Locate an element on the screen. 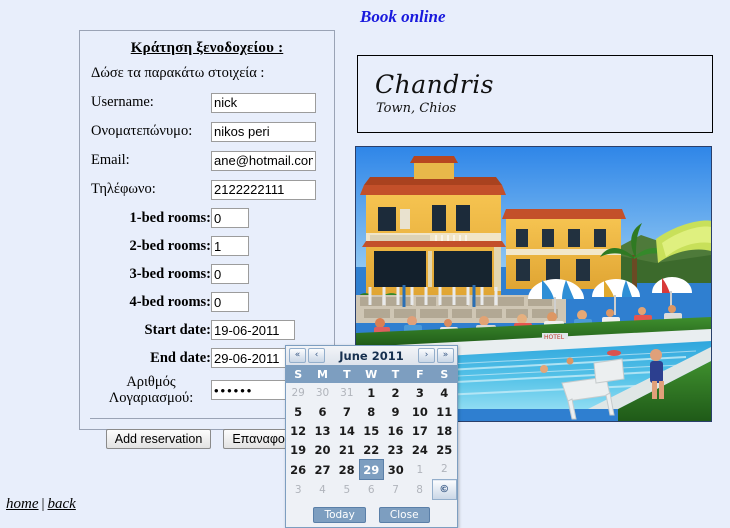 This screenshot has height=528, width=730. form-subtitle: Δώσε τα παρακάτω στοιχεία : is located at coordinates (178, 73).